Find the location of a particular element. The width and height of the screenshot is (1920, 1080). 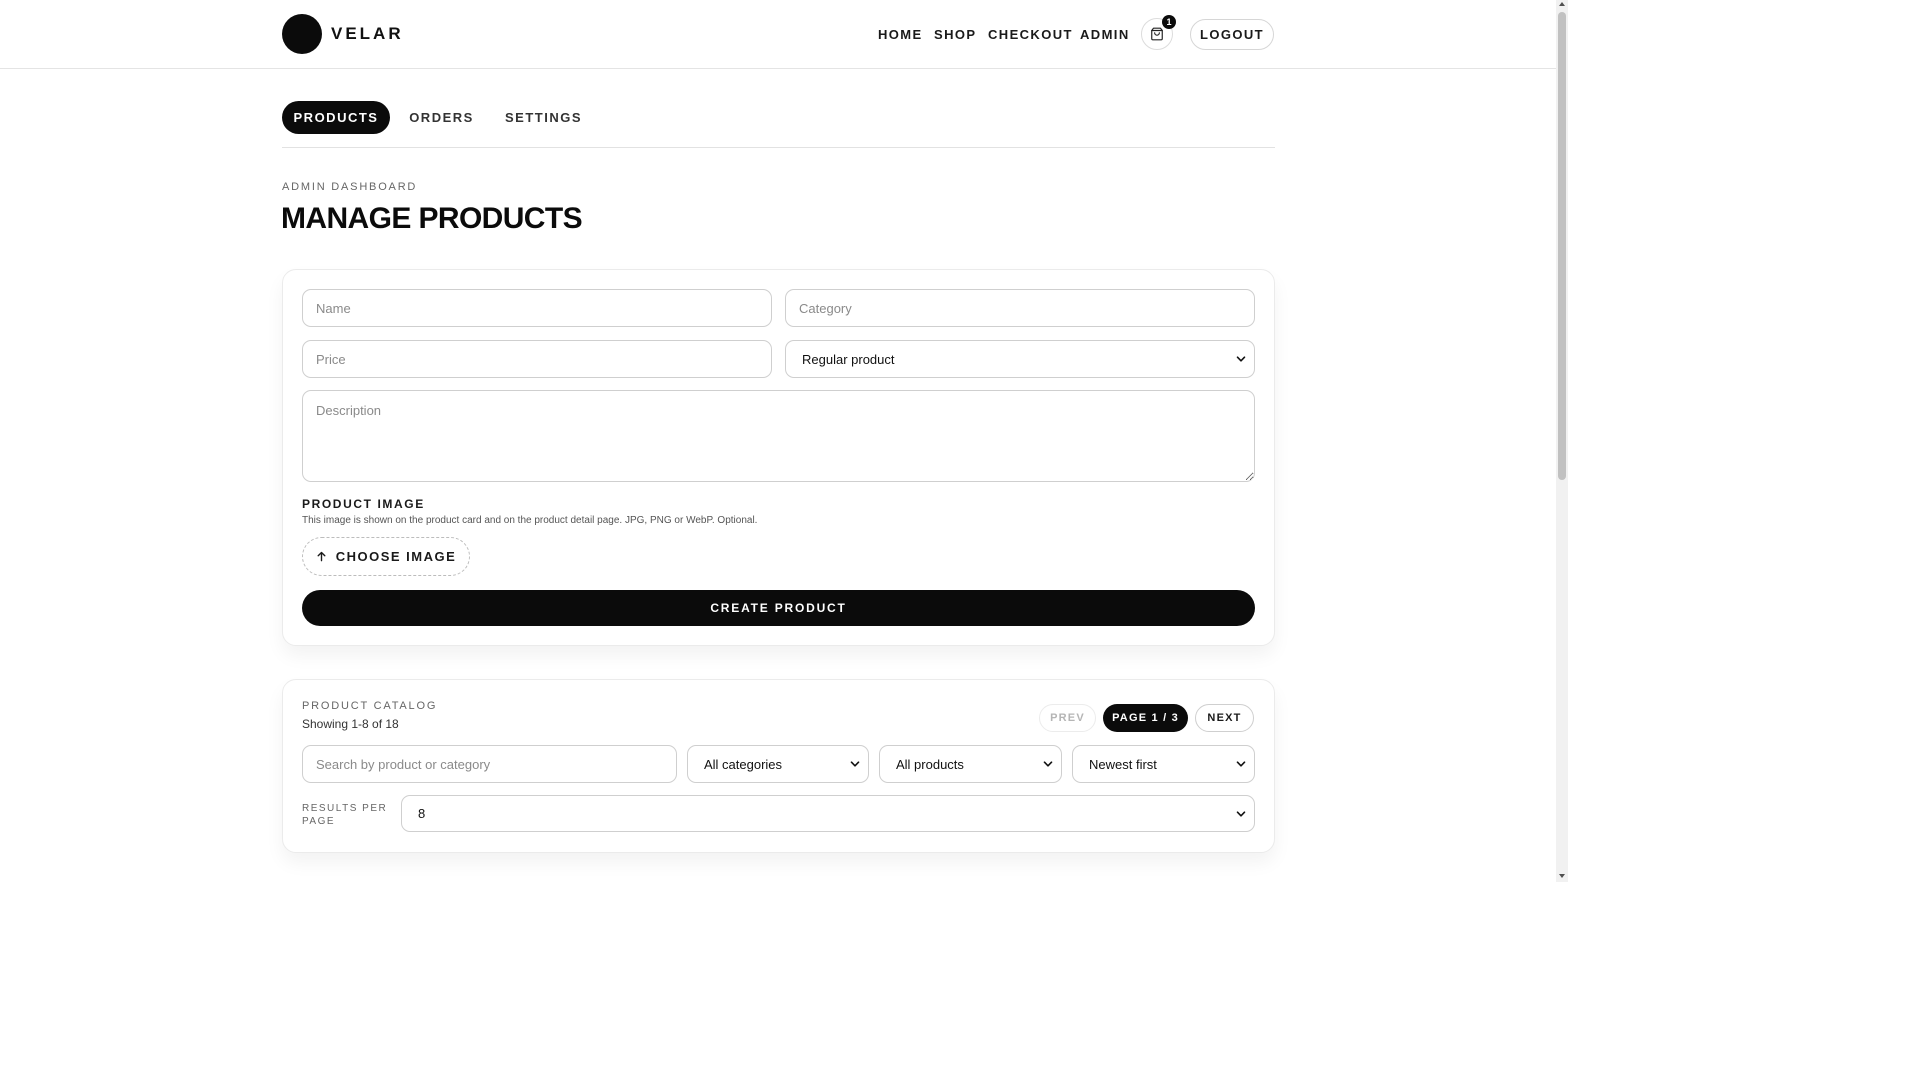

page-indicator: PAGE 1 / 3 is located at coordinates (1145, 718).